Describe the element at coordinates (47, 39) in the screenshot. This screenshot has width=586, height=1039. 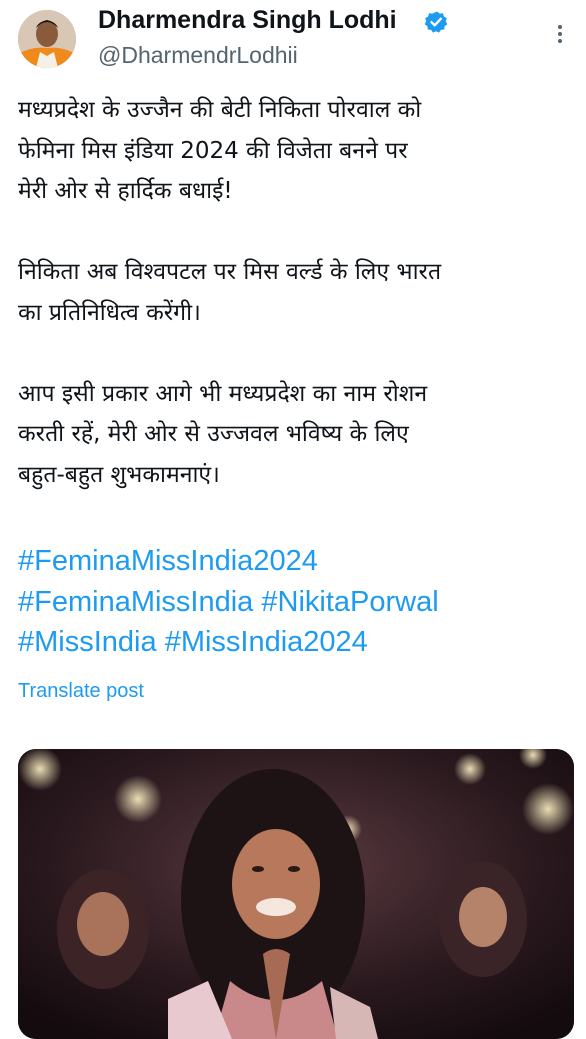
I see `avatar` at that location.